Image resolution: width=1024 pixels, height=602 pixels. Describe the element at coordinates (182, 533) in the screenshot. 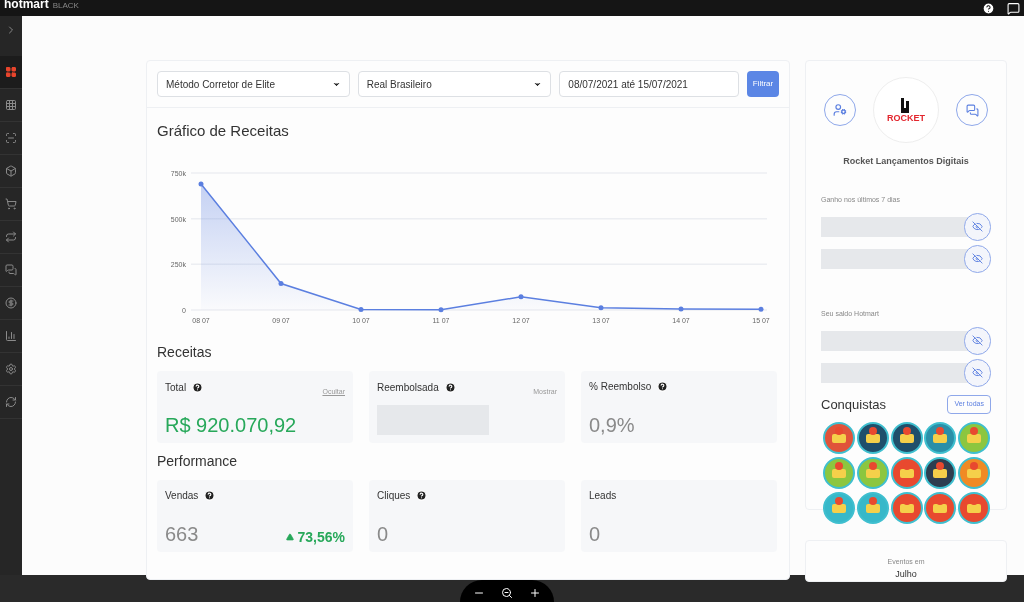

I see `metric-value: 663` at that location.